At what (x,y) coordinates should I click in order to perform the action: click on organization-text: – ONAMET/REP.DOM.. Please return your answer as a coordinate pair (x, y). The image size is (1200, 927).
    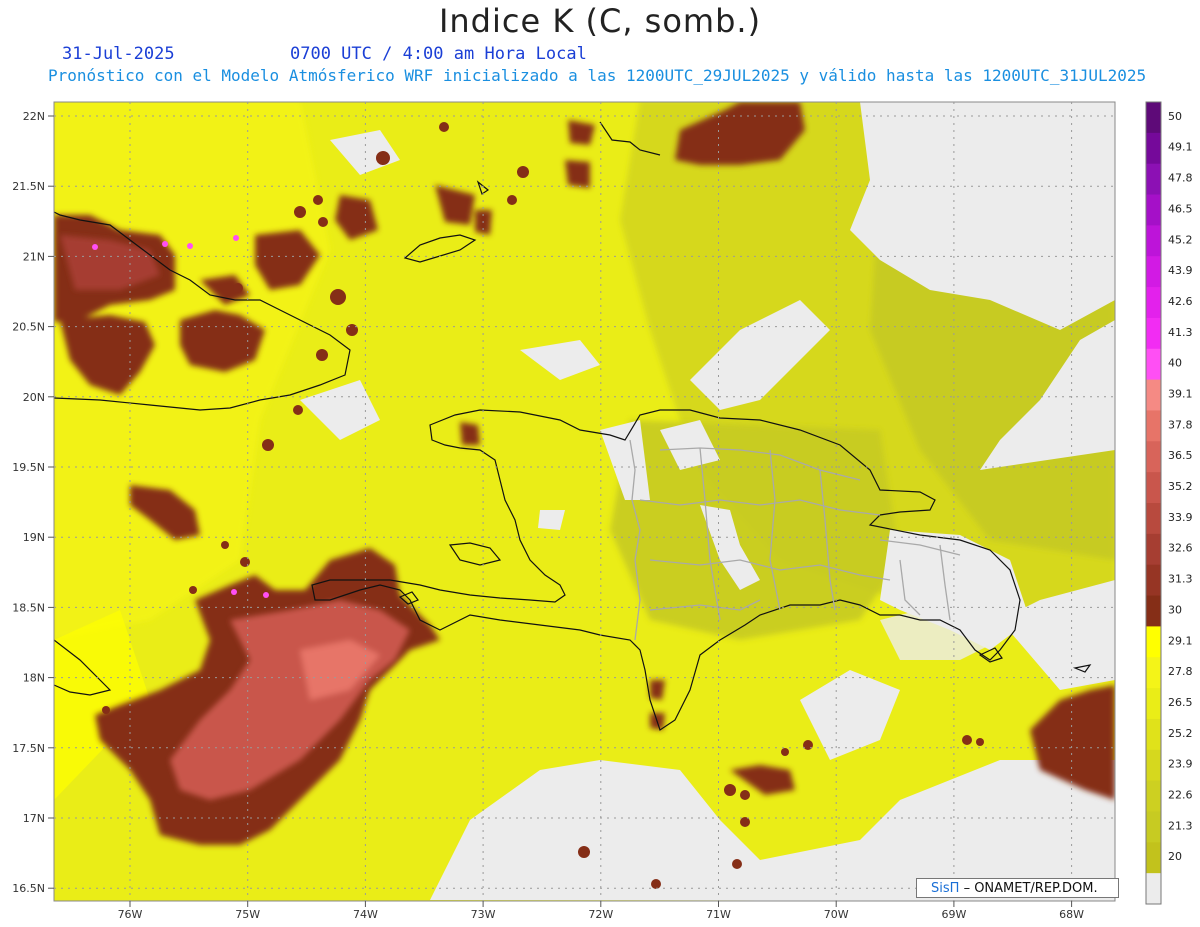
    Looking at the image, I should click on (1030, 888).